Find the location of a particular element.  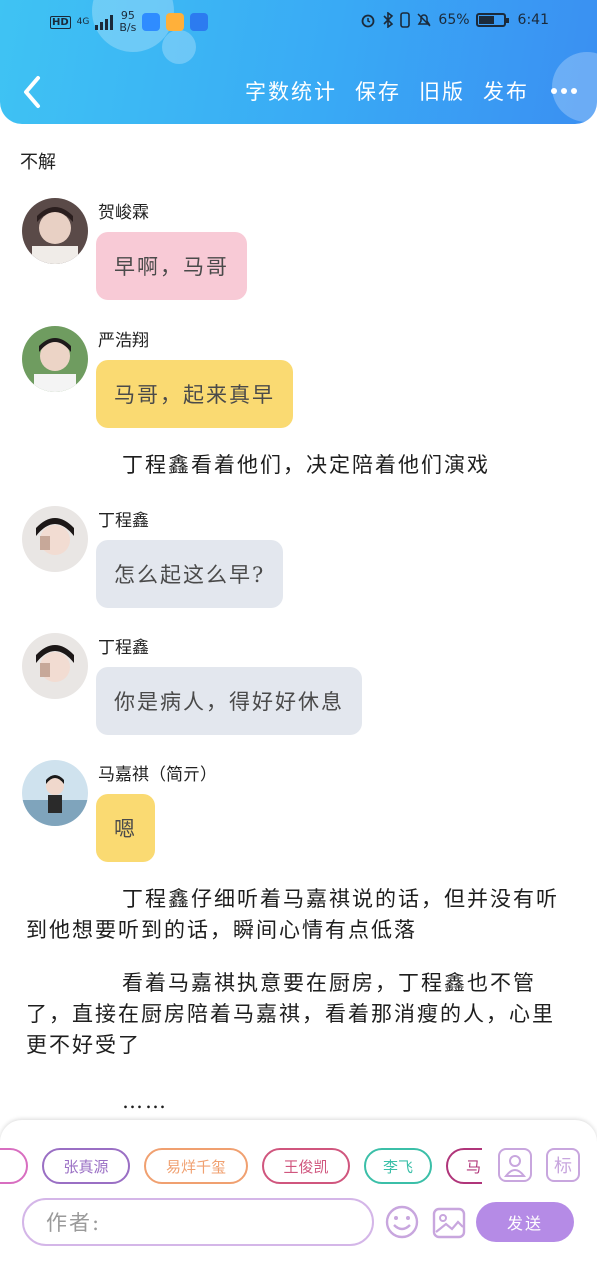

emoji-icon is located at coordinates (402, 1222).